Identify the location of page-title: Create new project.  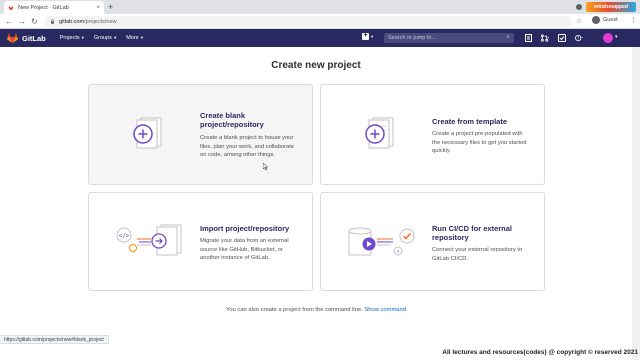
(316, 65).